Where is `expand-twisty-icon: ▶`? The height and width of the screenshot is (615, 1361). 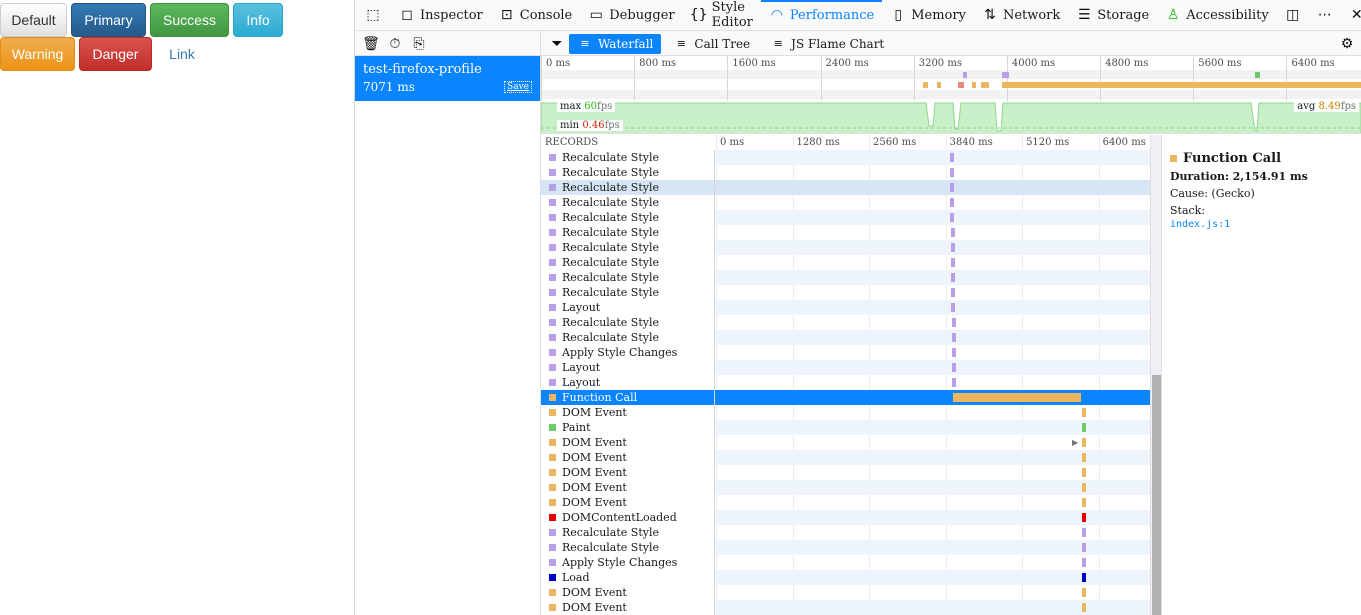 expand-twisty-icon: ▶ is located at coordinates (1075, 442).